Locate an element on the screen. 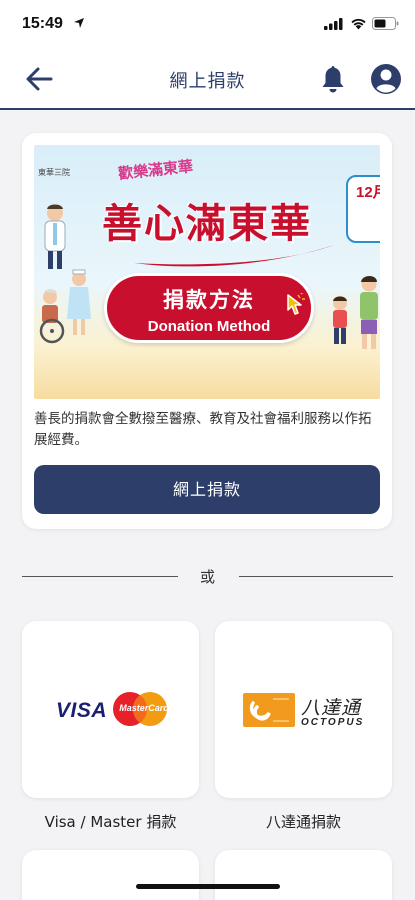 Image resolution: width=415 pixels, height=900 pixels. app-header: 網上捐款 is located at coordinates (207, 79).